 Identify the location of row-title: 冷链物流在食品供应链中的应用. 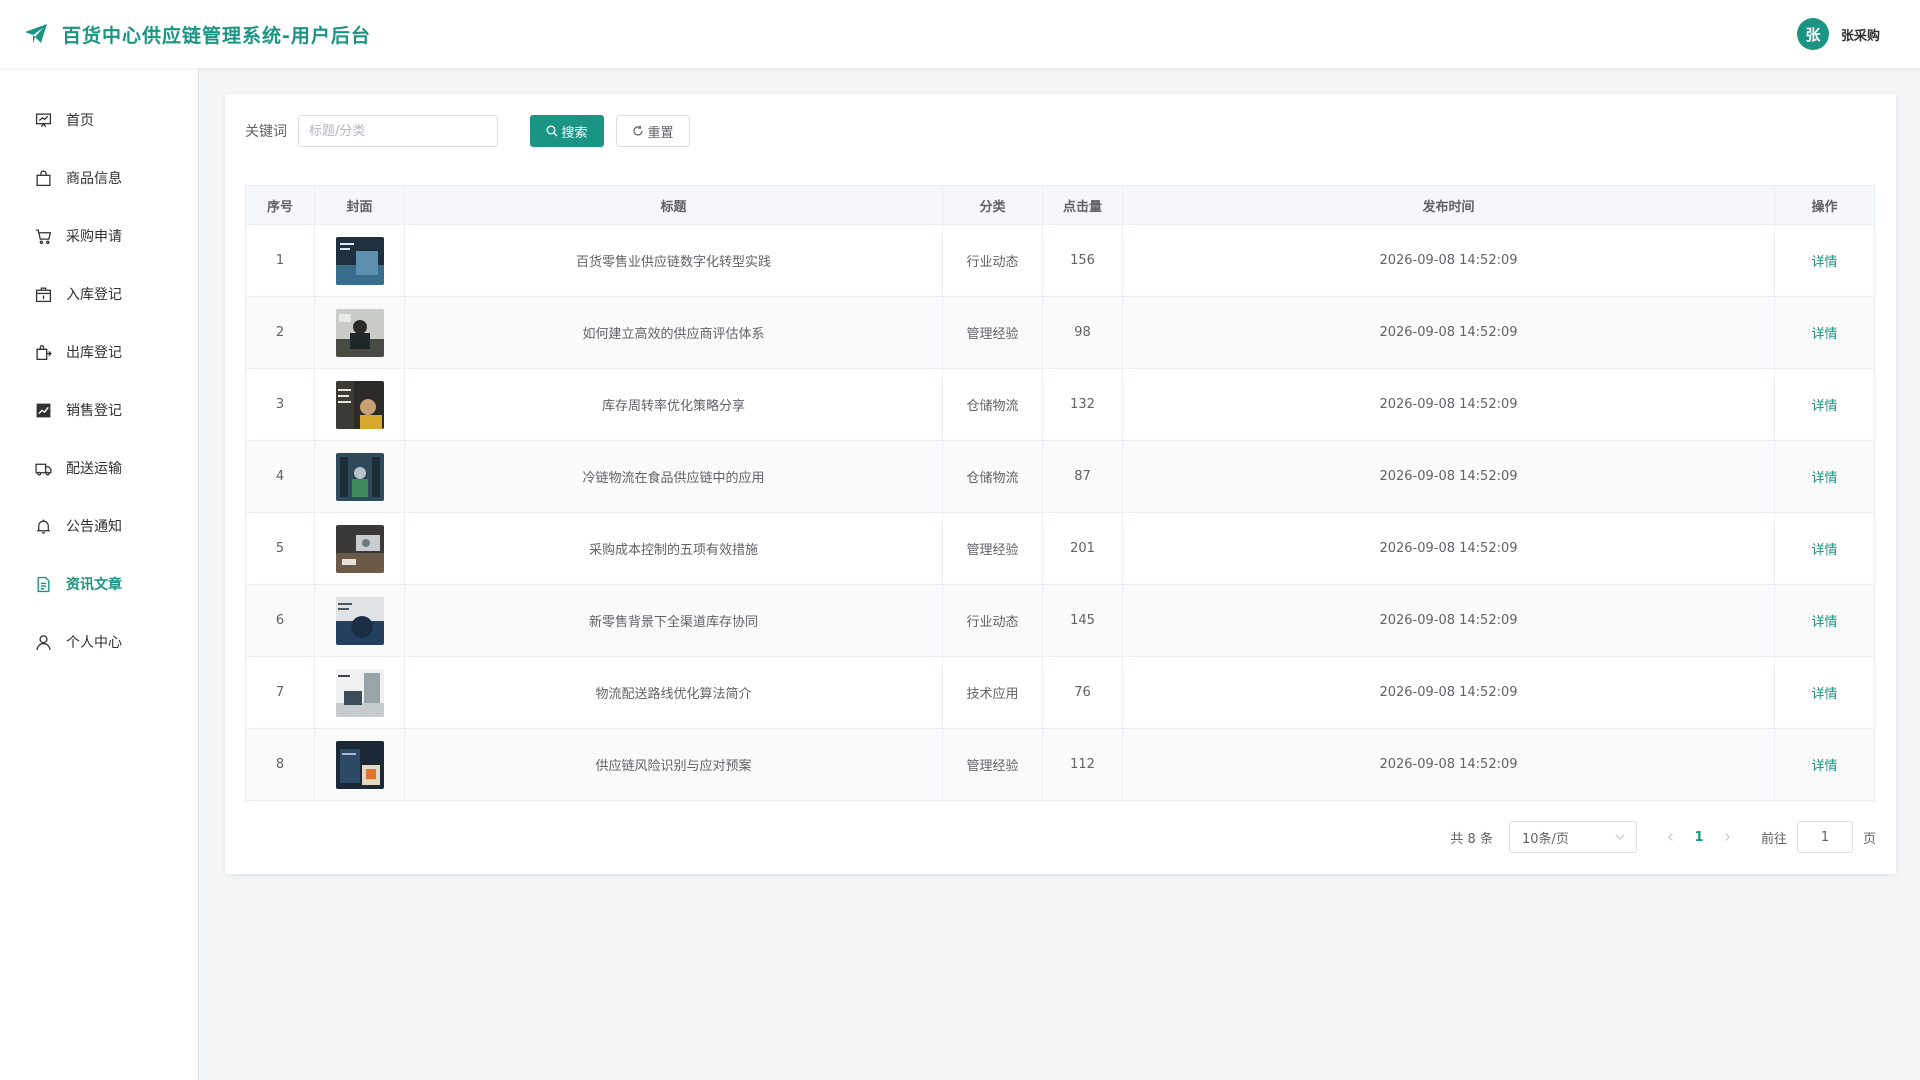
(673, 476).